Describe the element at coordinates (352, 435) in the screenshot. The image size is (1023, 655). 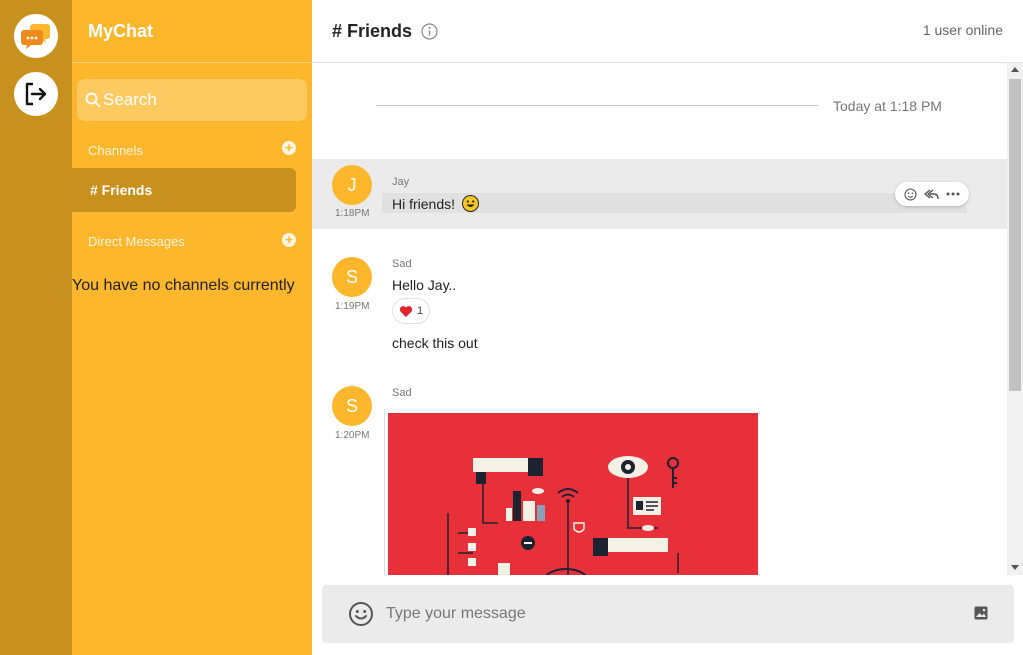
I see `message-time: 1:20PM` at that location.